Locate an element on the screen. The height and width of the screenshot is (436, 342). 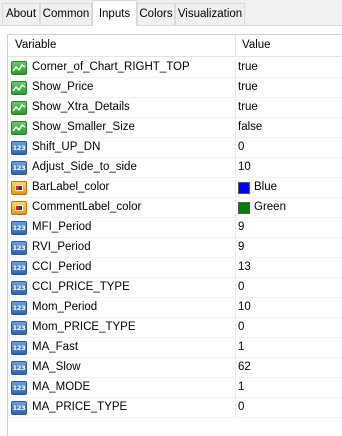
variable-value: 62 is located at coordinates (244, 367).